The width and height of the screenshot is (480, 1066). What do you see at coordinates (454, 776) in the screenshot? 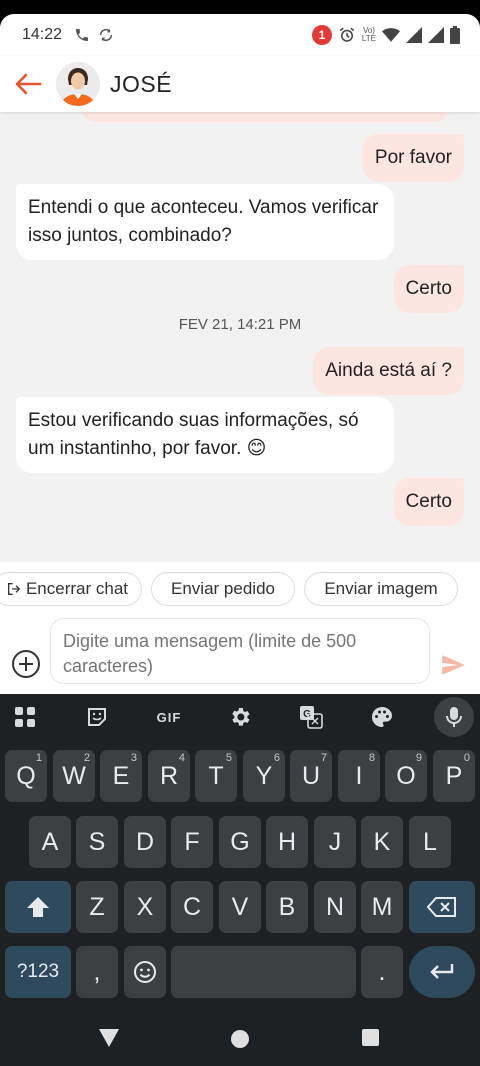
I see `key-p: P0` at bounding box center [454, 776].